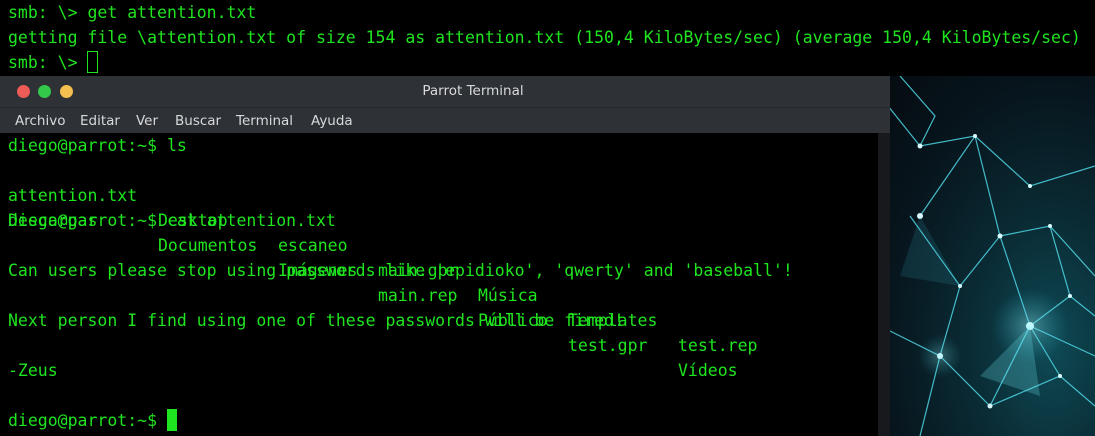  What do you see at coordinates (100, 121) in the screenshot?
I see `menu-editar: Editar` at bounding box center [100, 121].